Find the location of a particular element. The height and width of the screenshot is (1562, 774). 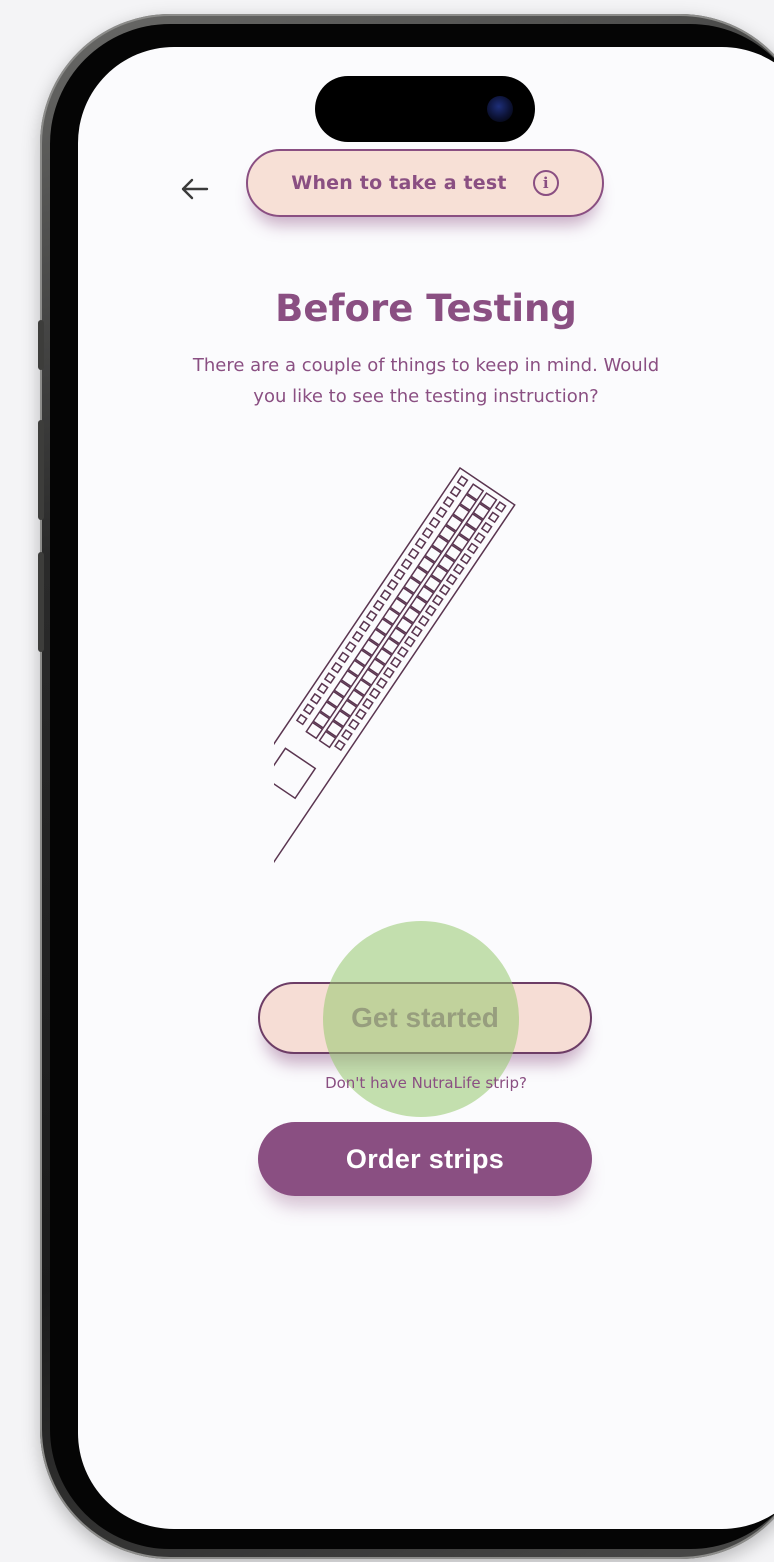

volume-down-button is located at coordinates (41, 602).